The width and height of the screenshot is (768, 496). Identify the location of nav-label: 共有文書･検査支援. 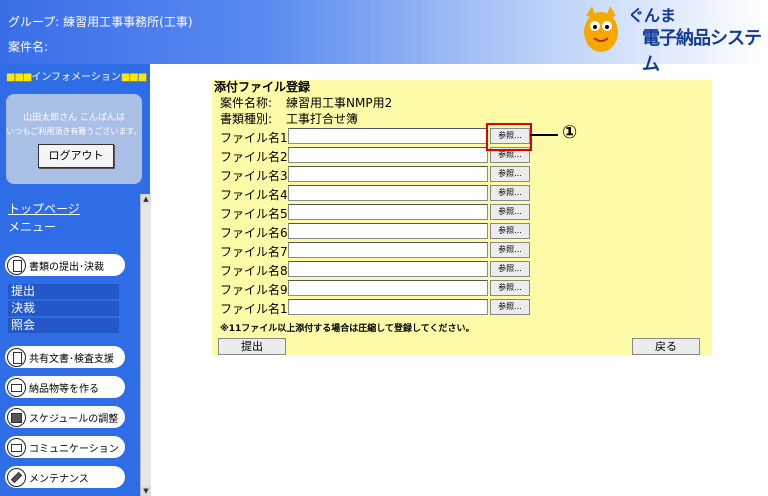
(71, 359).